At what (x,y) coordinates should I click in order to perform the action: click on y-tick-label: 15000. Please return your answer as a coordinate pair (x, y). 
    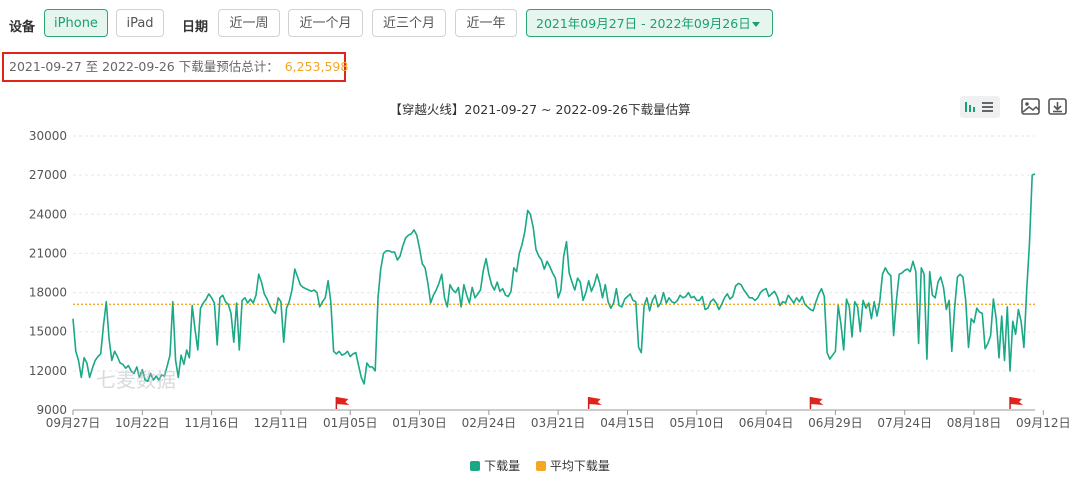
    Looking at the image, I should click on (48, 332).